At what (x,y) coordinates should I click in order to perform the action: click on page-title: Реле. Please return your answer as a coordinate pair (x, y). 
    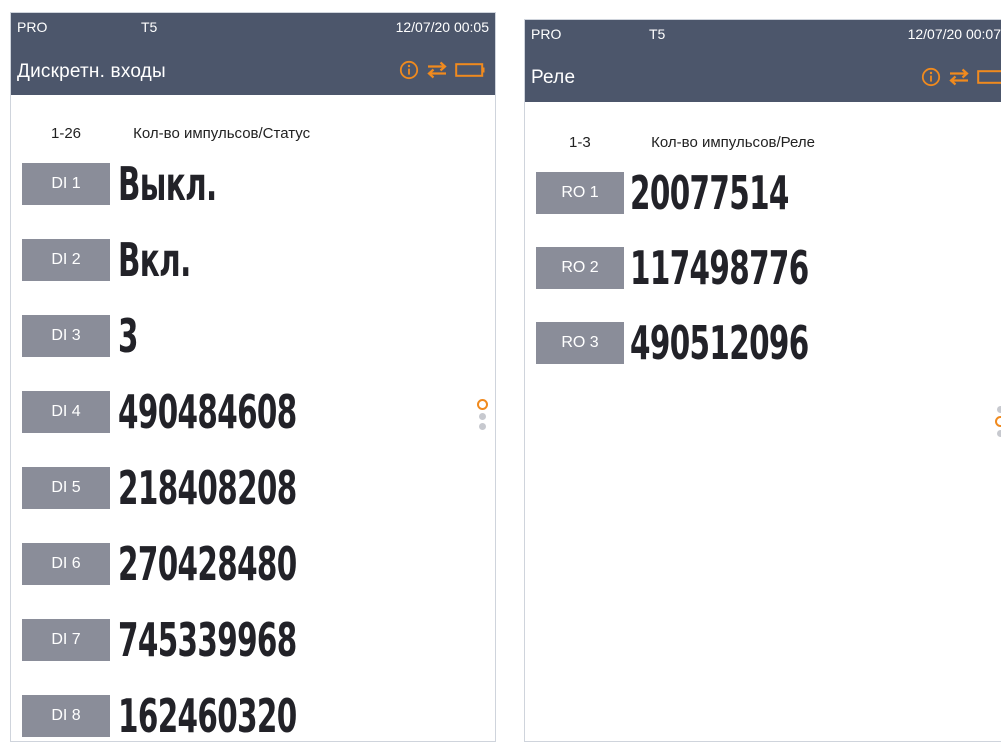
    Looking at the image, I should click on (553, 77).